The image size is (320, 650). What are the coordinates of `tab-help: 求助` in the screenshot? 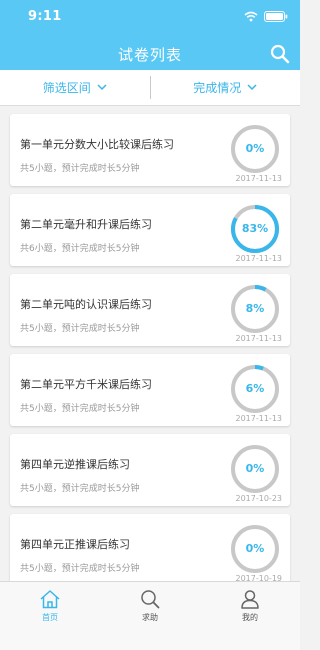 It's located at (150, 616).